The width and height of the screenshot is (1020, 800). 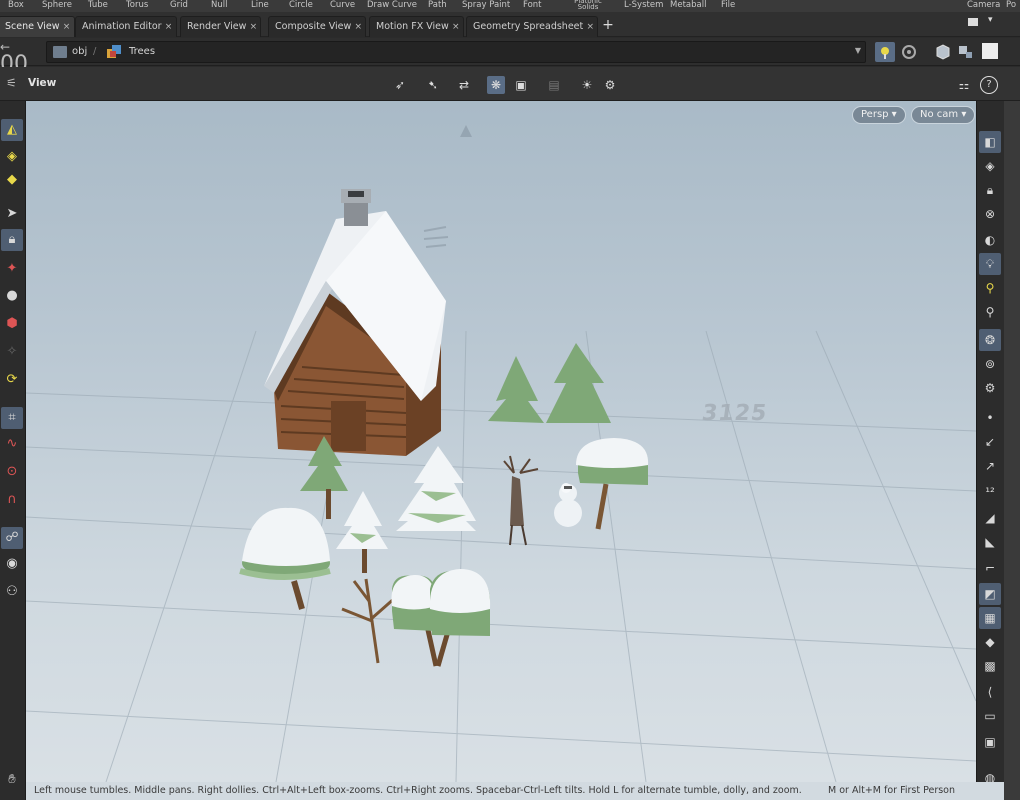 What do you see at coordinates (990, 666) in the screenshot?
I see `texture-icon: ▩` at bounding box center [990, 666].